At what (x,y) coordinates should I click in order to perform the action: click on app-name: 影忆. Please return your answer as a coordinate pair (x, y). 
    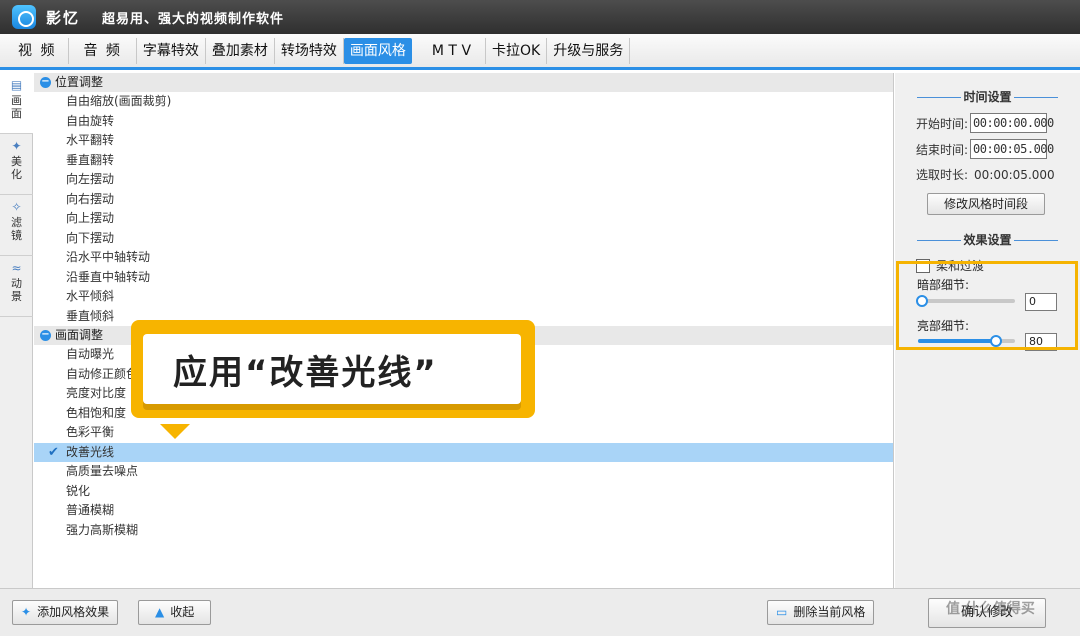
    Looking at the image, I should click on (63, 17).